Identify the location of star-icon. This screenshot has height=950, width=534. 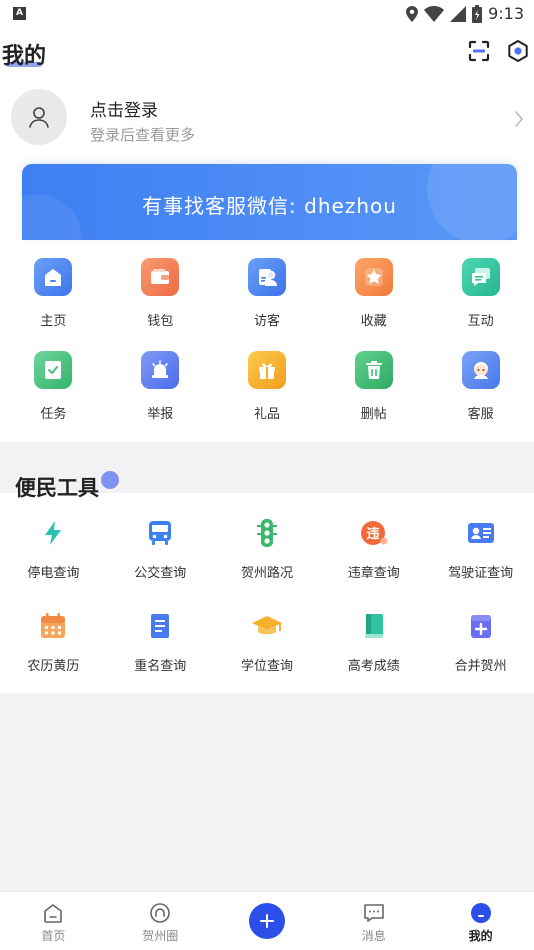
(373, 277).